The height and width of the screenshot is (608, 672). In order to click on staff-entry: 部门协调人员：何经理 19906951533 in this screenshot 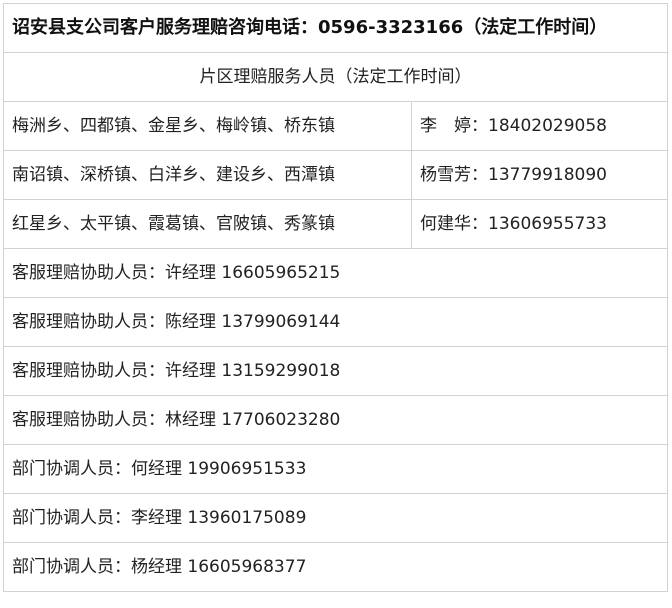, I will do `click(335, 469)`.